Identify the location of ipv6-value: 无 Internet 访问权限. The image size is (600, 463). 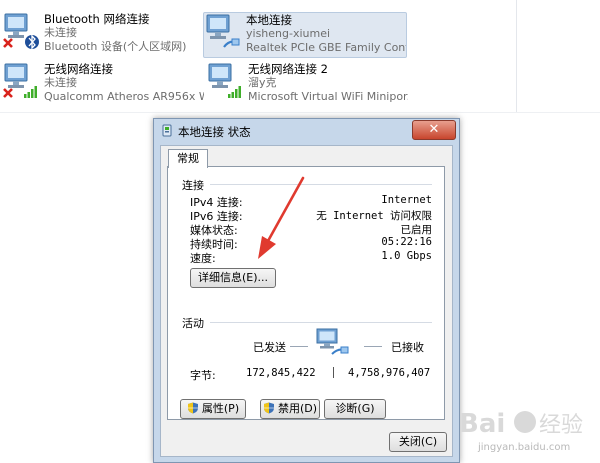
(374, 216).